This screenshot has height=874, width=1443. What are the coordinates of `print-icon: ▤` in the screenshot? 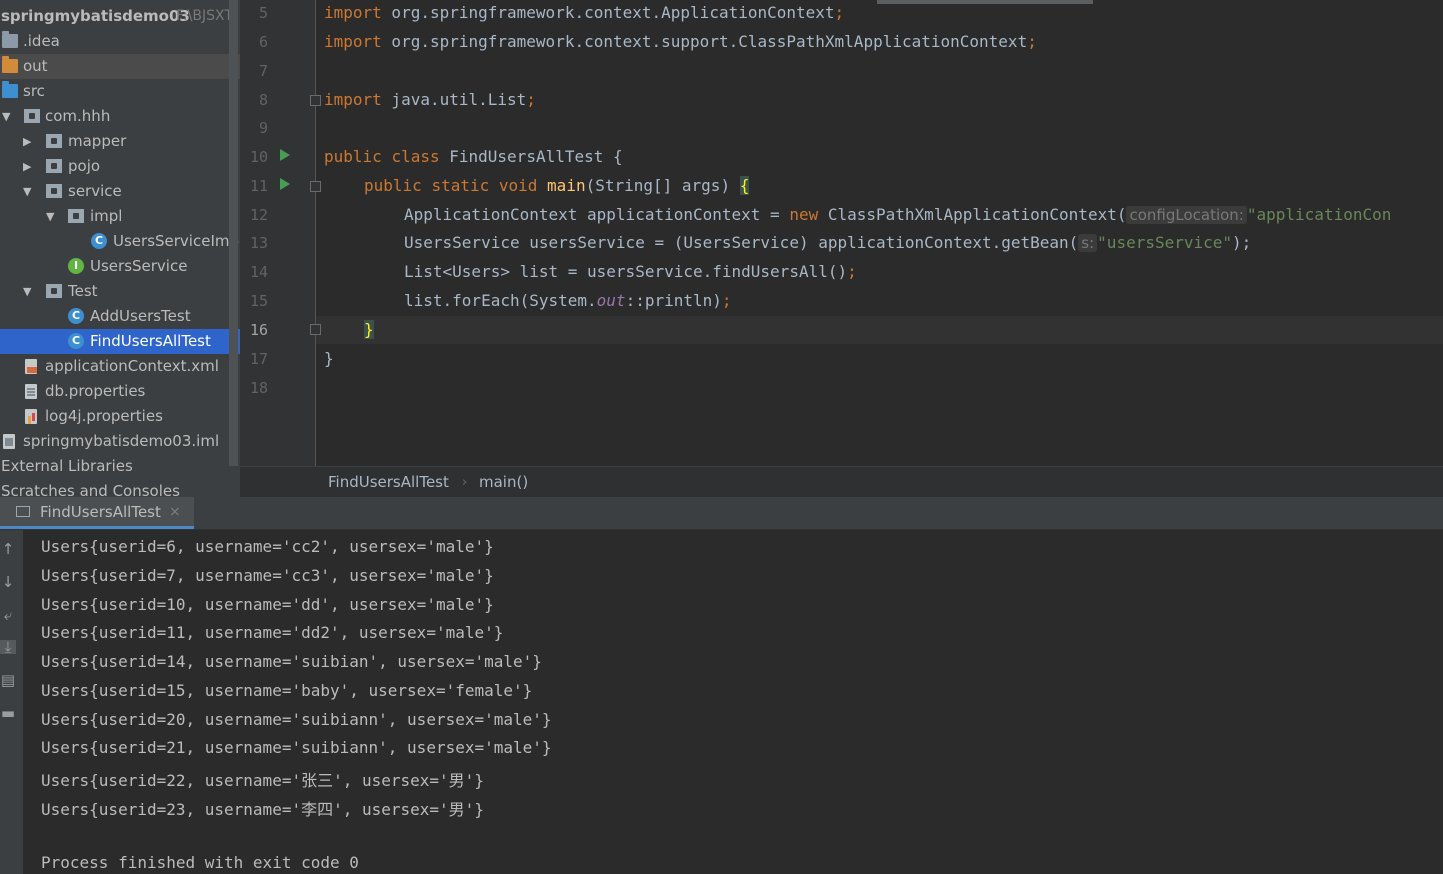 It's located at (8, 680).